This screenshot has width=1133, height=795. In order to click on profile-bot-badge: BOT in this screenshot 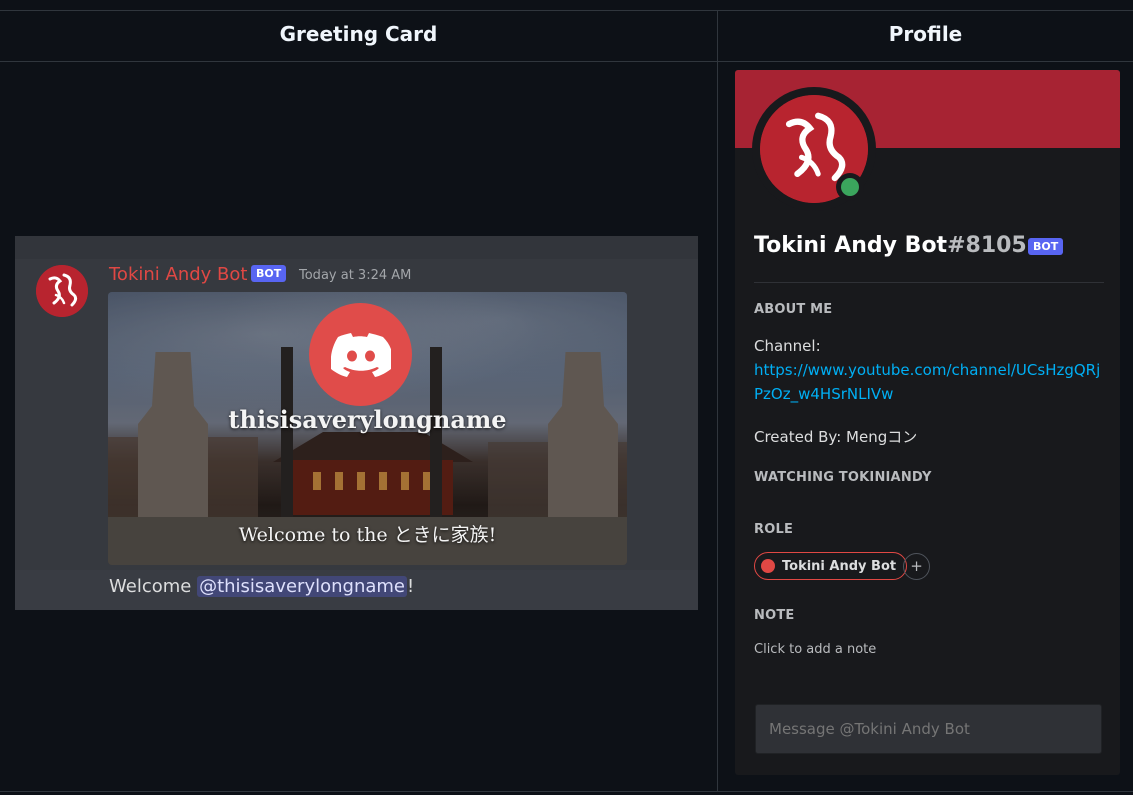, I will do `click(1046, 246)`.